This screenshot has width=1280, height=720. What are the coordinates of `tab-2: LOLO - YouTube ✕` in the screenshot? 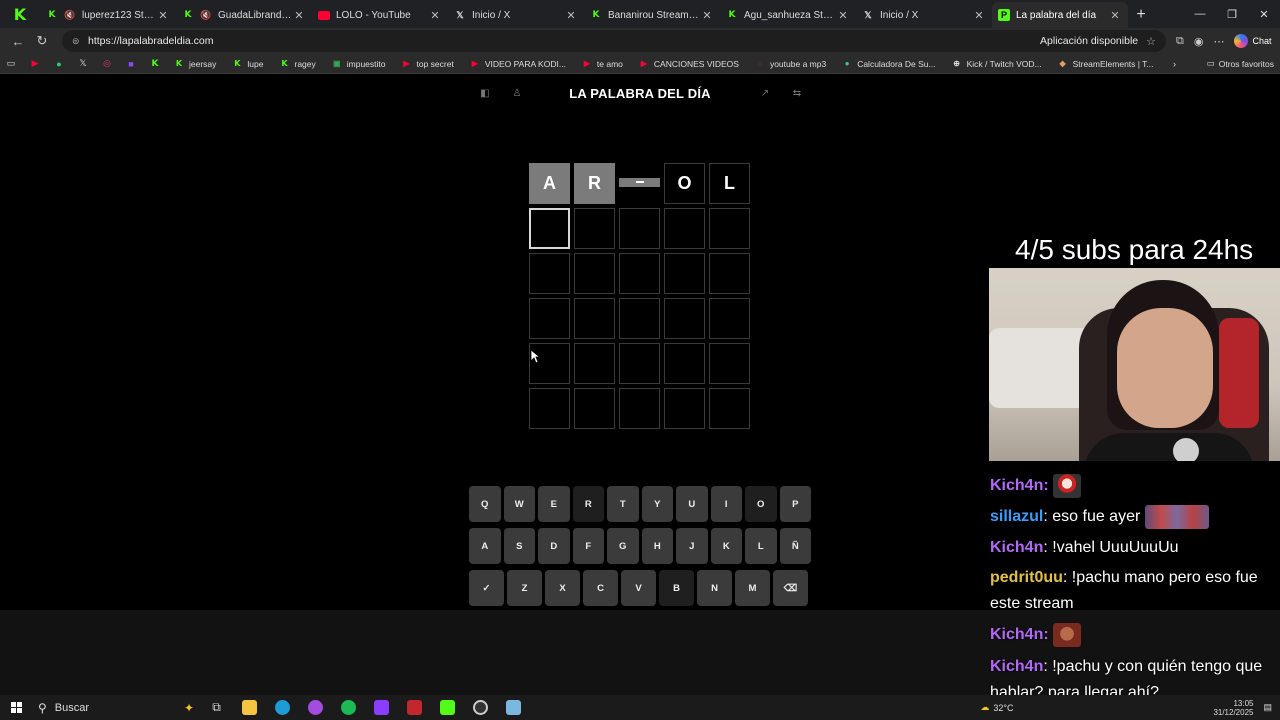 It's located at (380, 15).